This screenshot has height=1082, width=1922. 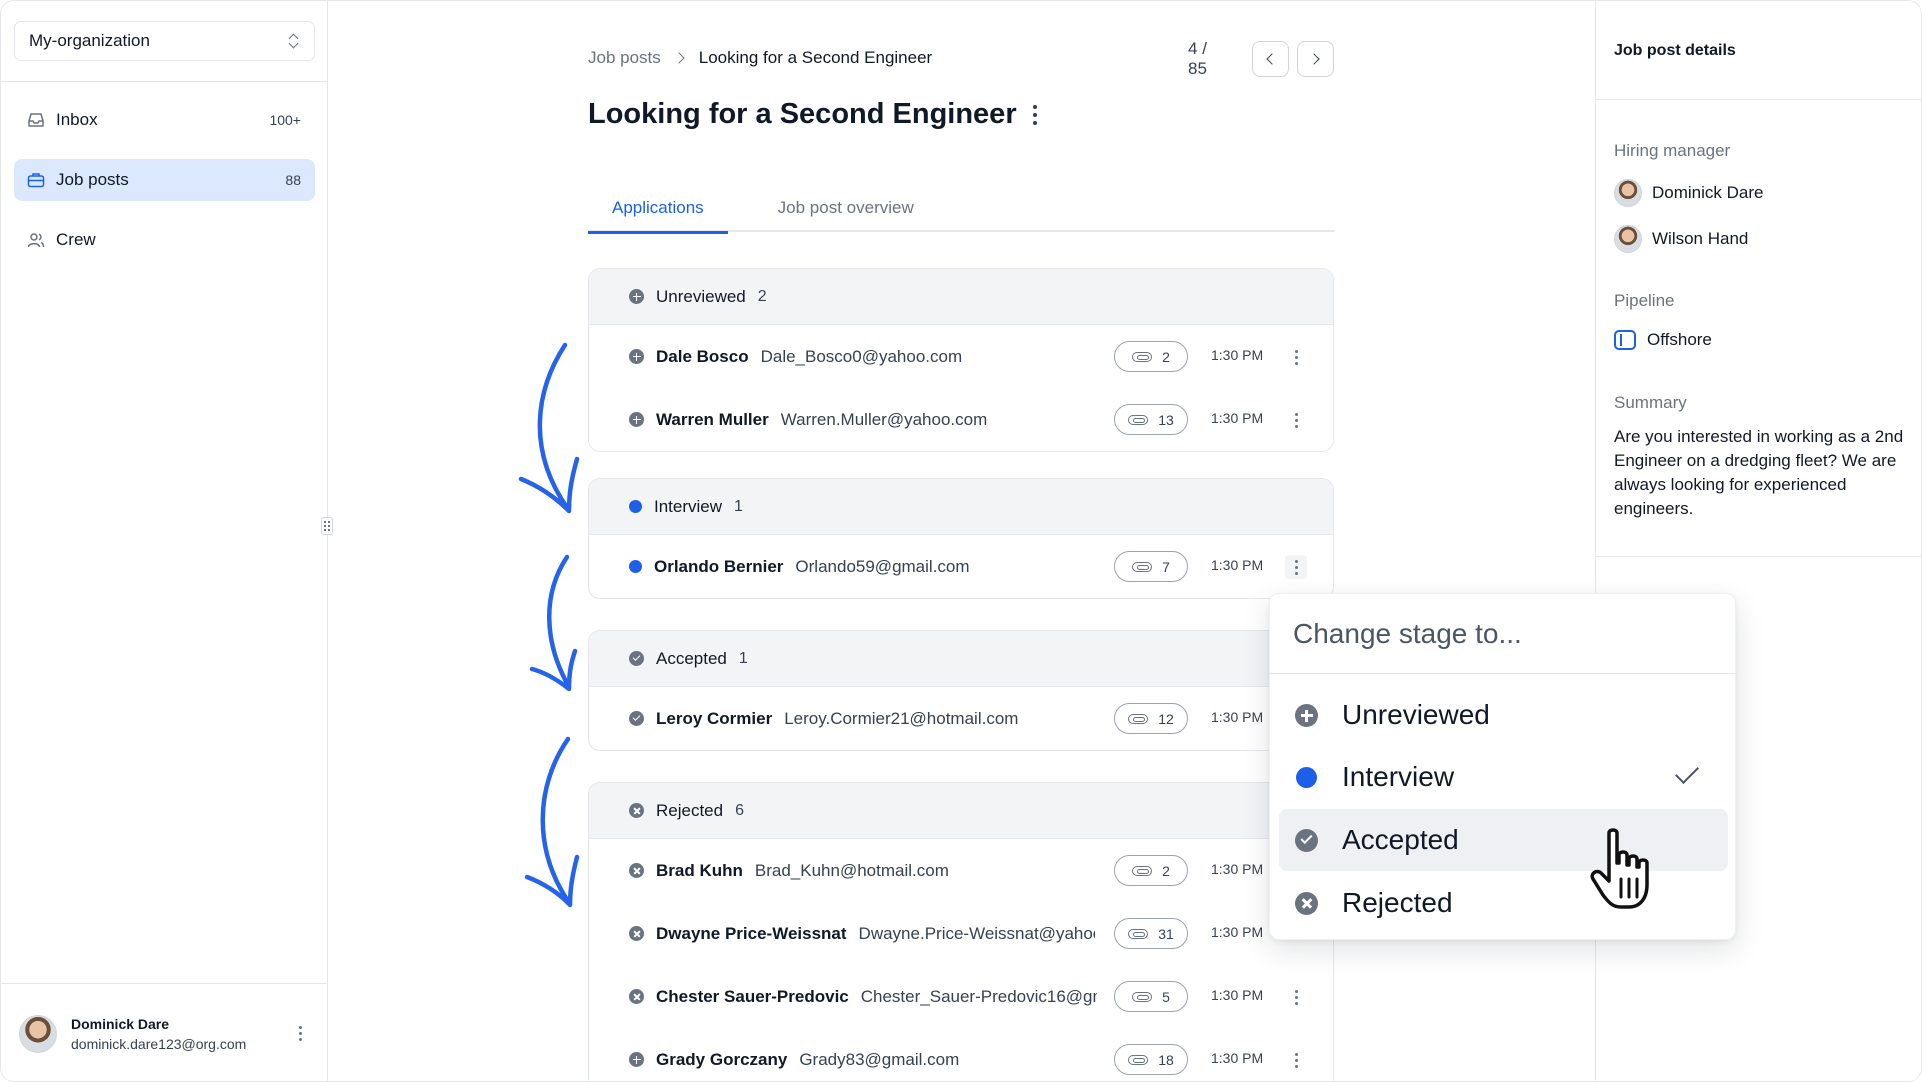 I want to click on user-info: Dominick Dare dominick.dare123@org.com, so click(x=180, y=1034).